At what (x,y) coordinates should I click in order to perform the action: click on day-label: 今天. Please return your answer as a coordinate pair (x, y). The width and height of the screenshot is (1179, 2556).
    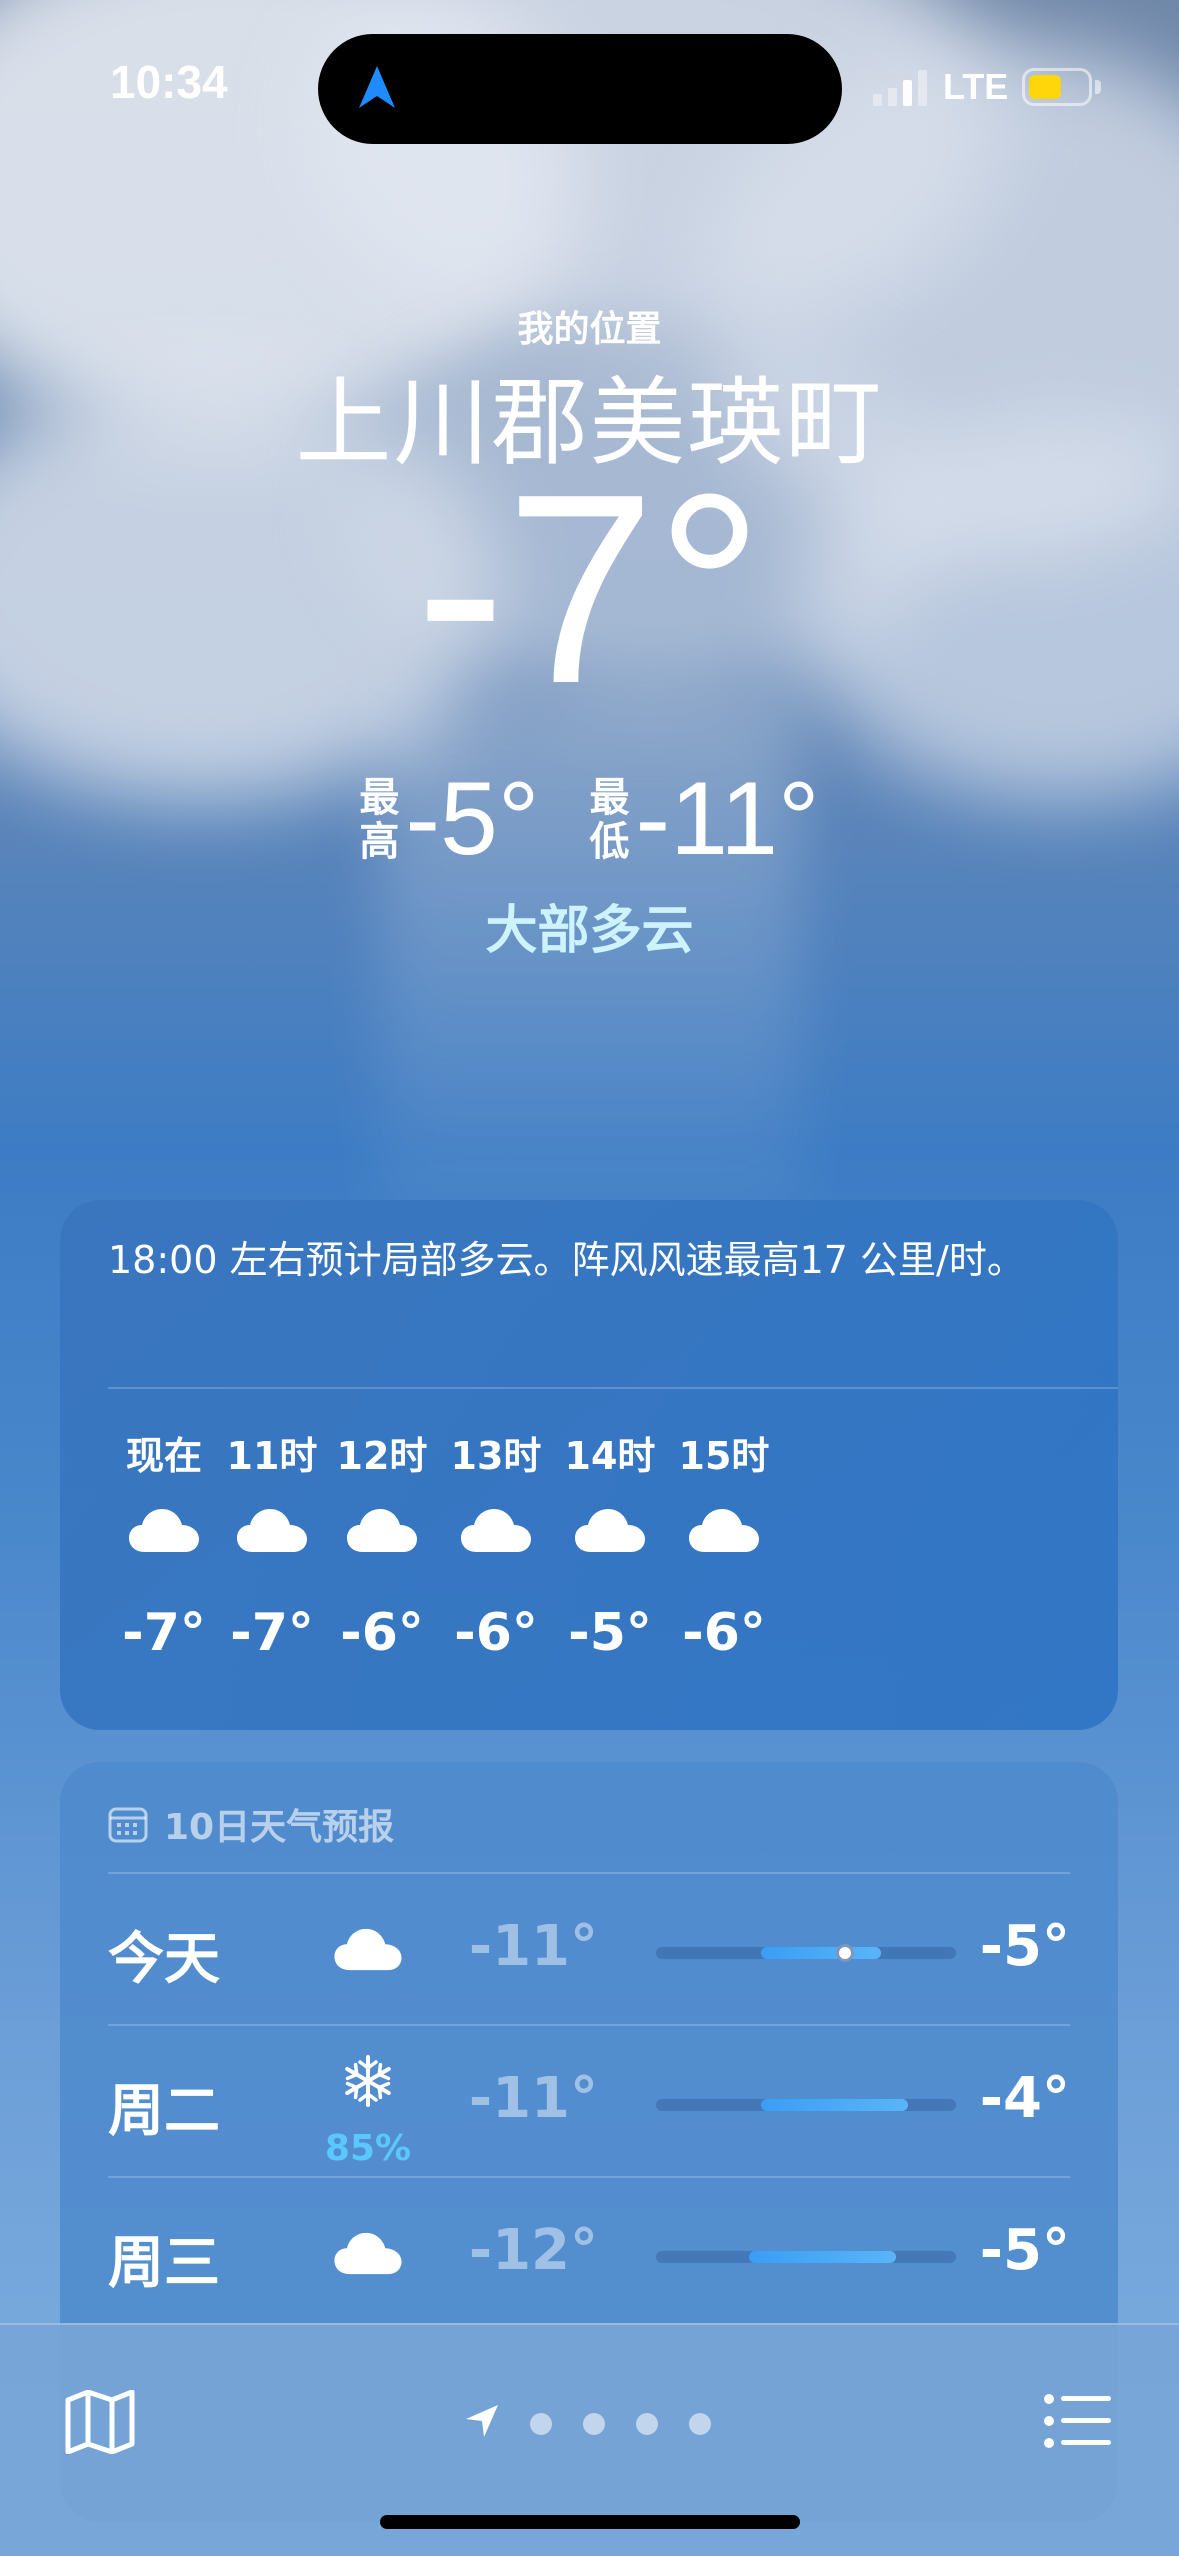
    Looking at the image, I should click on (164, 1959).